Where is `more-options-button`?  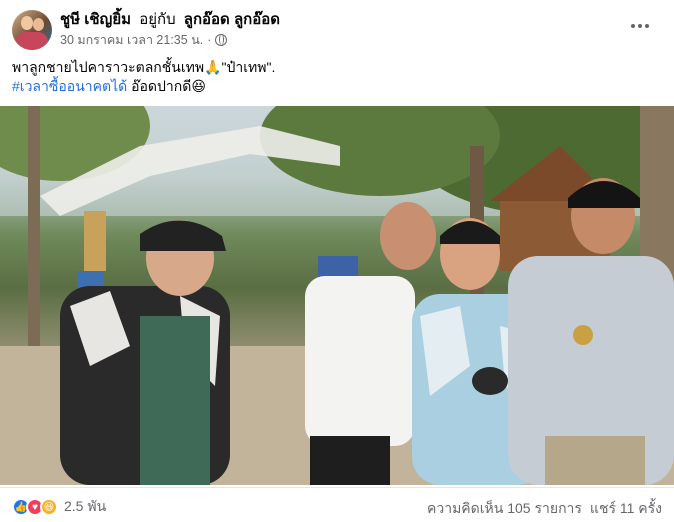 more-options-button is located at coordinates (640, 26).